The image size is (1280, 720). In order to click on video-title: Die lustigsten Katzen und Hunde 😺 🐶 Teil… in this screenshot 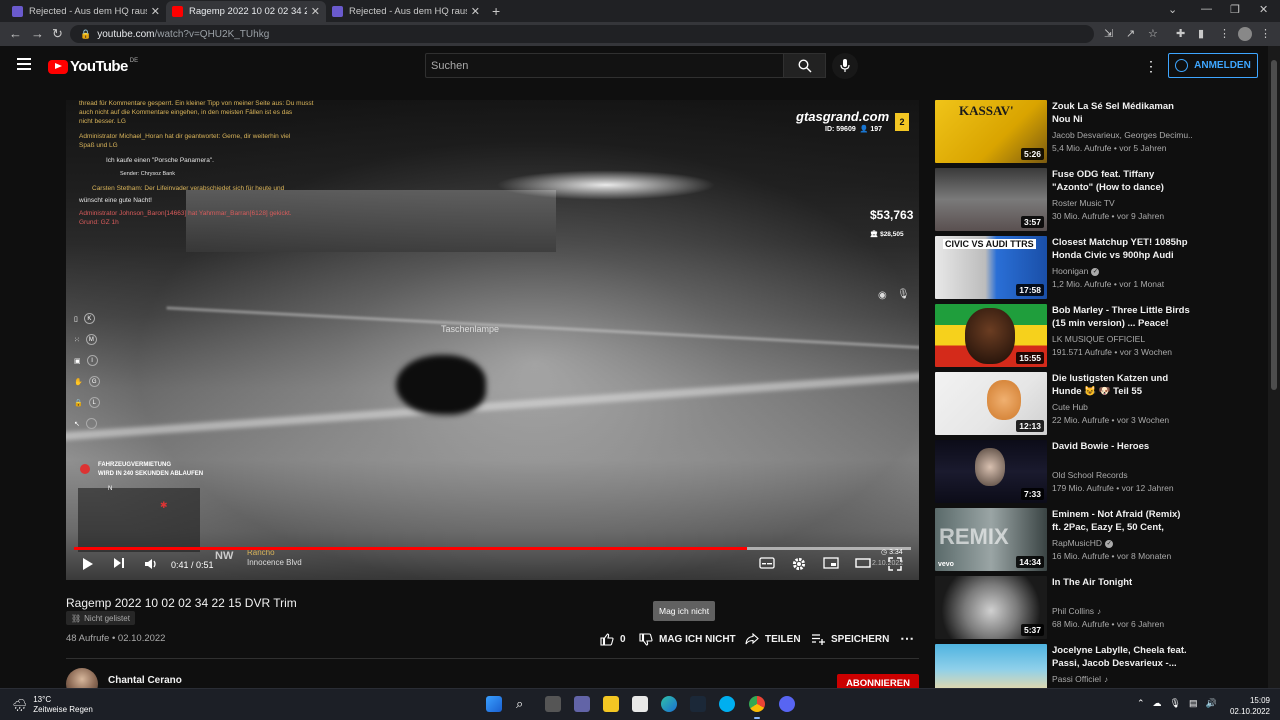, I will do `click(1122, 385)`.